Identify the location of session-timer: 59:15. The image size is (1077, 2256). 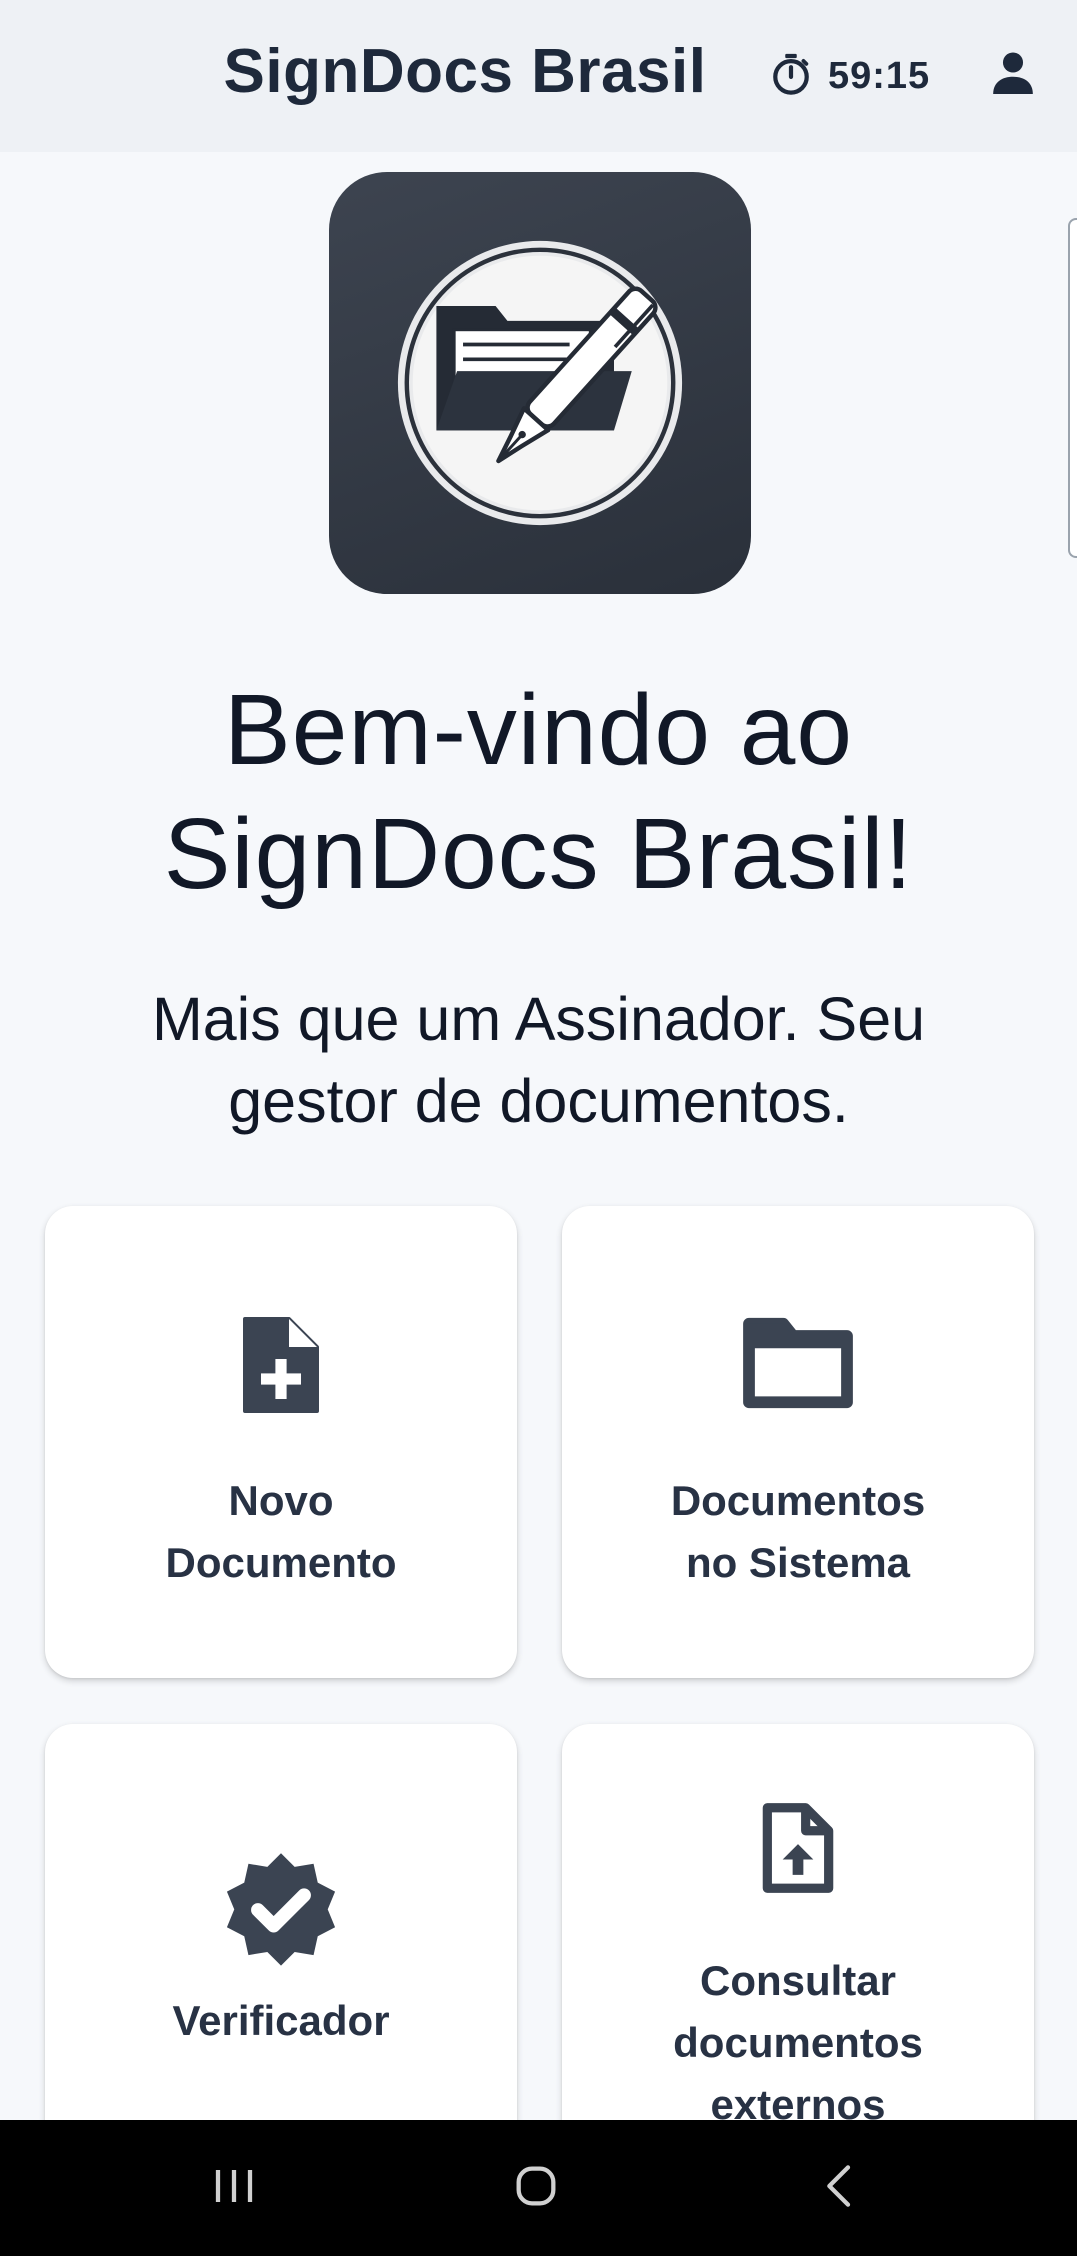
(849, 76).